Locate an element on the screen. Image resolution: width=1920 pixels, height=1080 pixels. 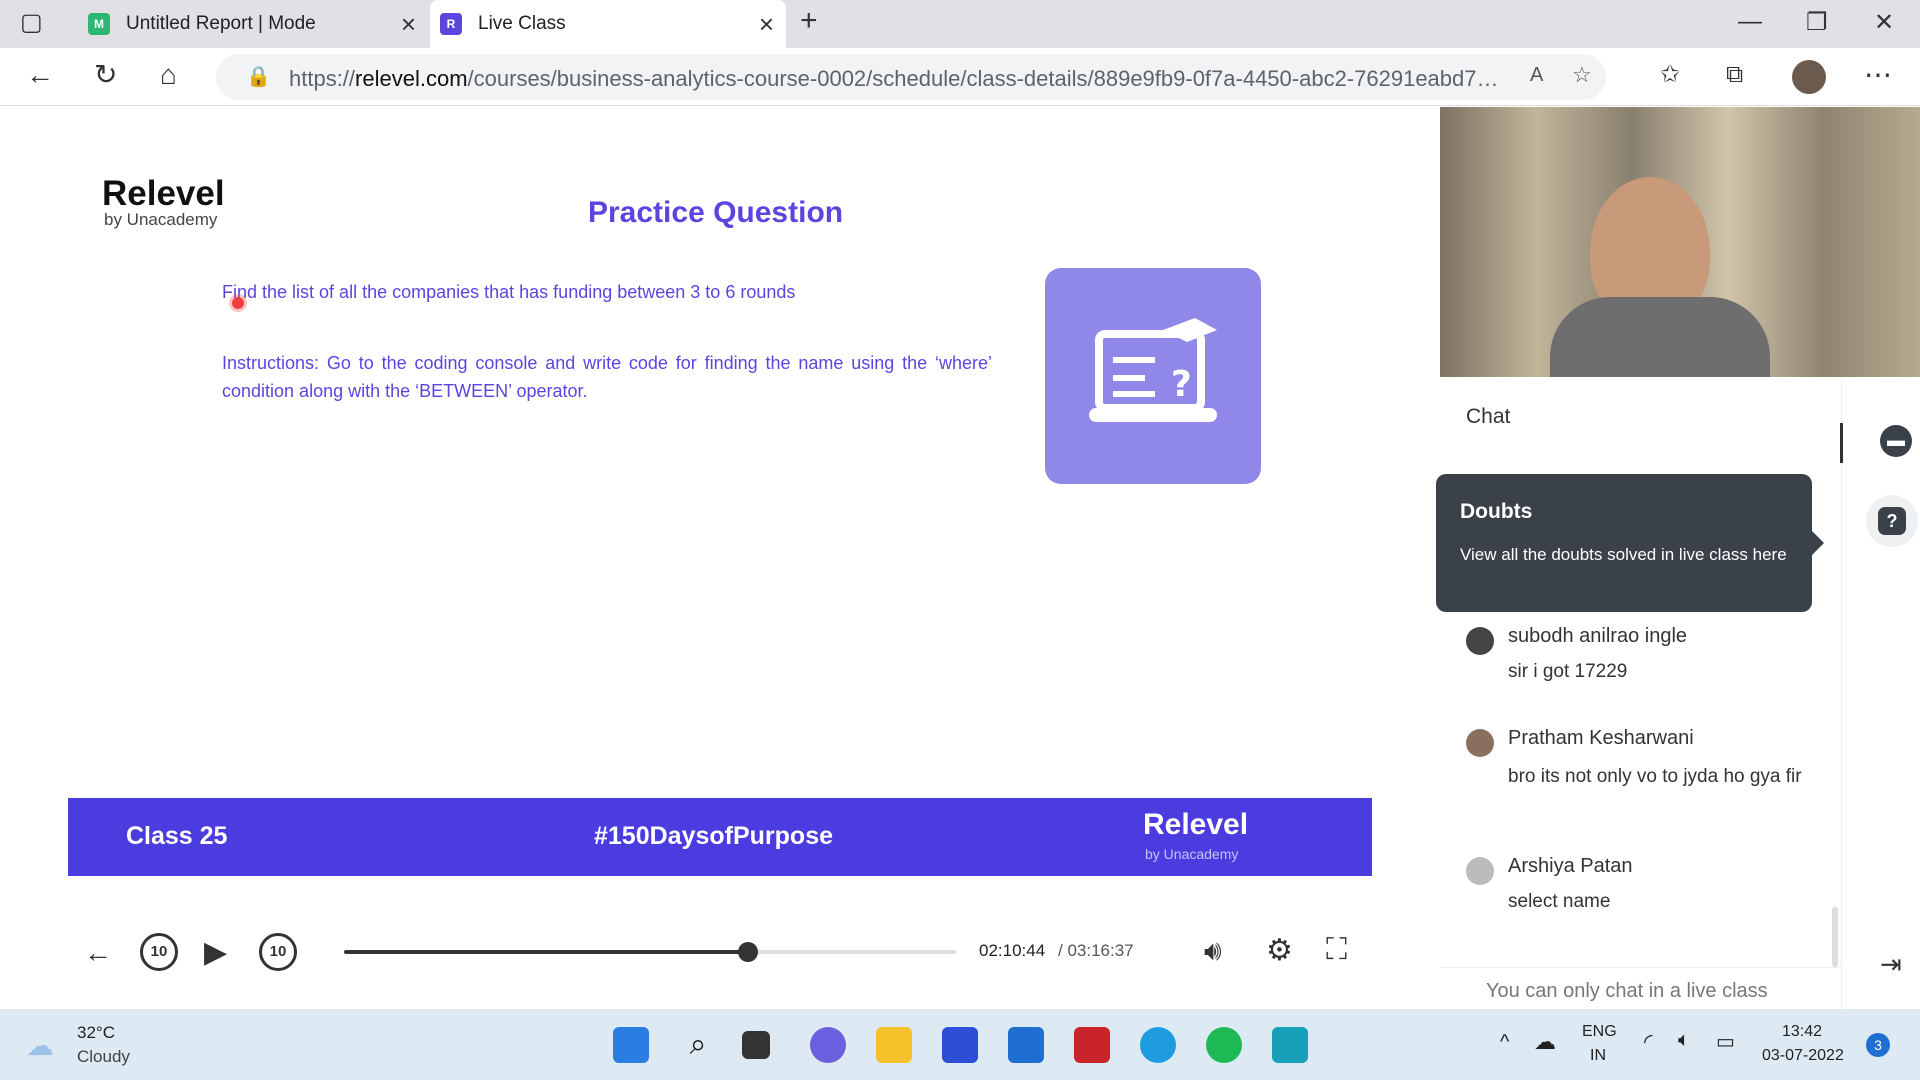
read-aloud-icon: A is located at coordinates (1536, 75).